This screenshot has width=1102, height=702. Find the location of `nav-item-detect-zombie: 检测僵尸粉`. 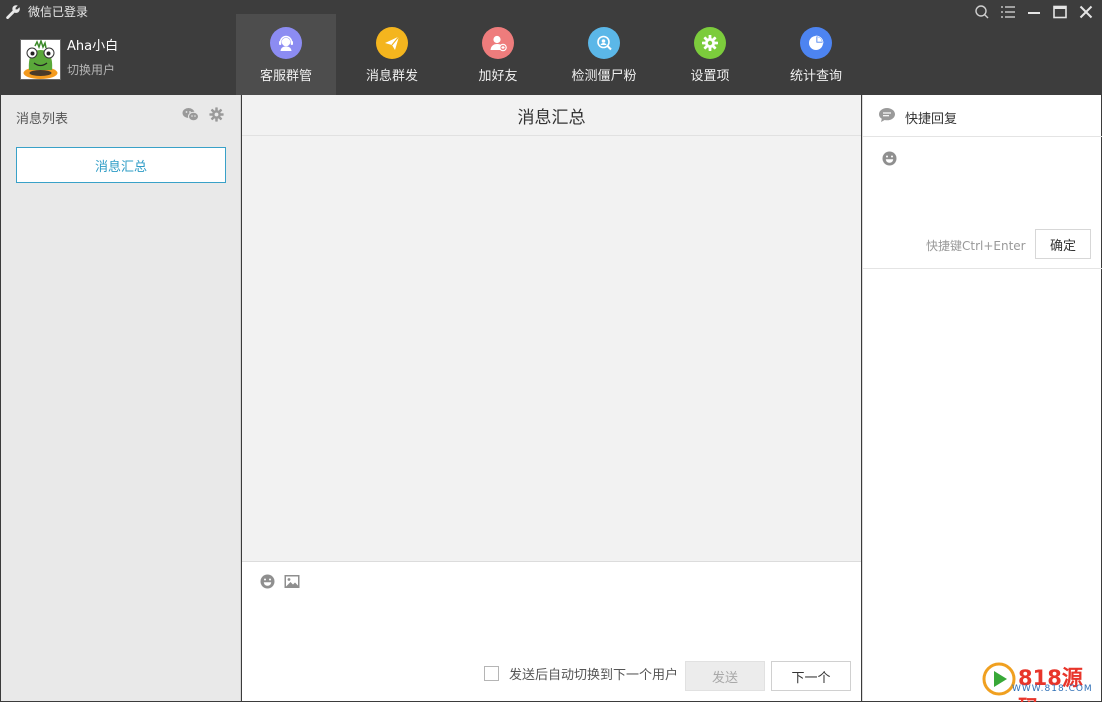

nav-item-detect-zombie: 检测僵尸粉 is located at coordinates (604, 54).